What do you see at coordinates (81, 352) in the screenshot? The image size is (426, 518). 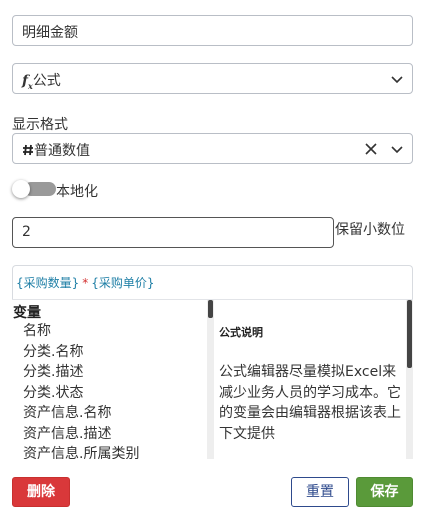 I see `variable-item: 分类.名称` at bounding box center [81, 352].